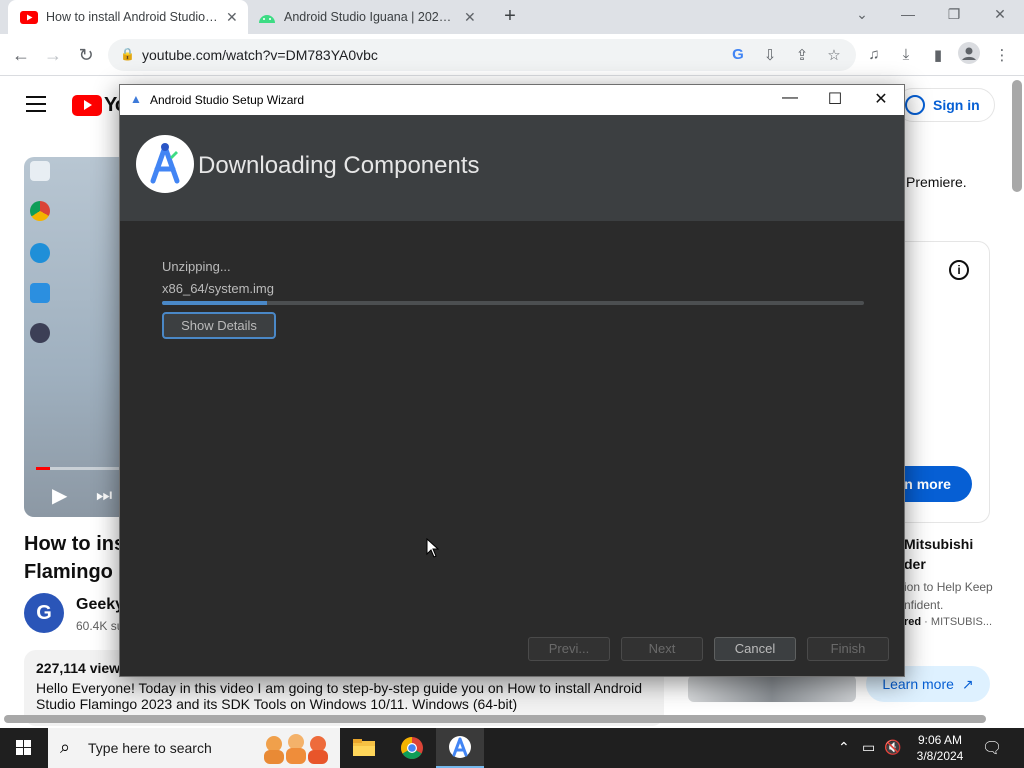 Image resolution: width=1024 pixels, height=768 pixels. Describe the element at coordinates (940, 748) in the screenshot. I see `taskbar-clock: 9:06 AM 3/8/2024` at that location.